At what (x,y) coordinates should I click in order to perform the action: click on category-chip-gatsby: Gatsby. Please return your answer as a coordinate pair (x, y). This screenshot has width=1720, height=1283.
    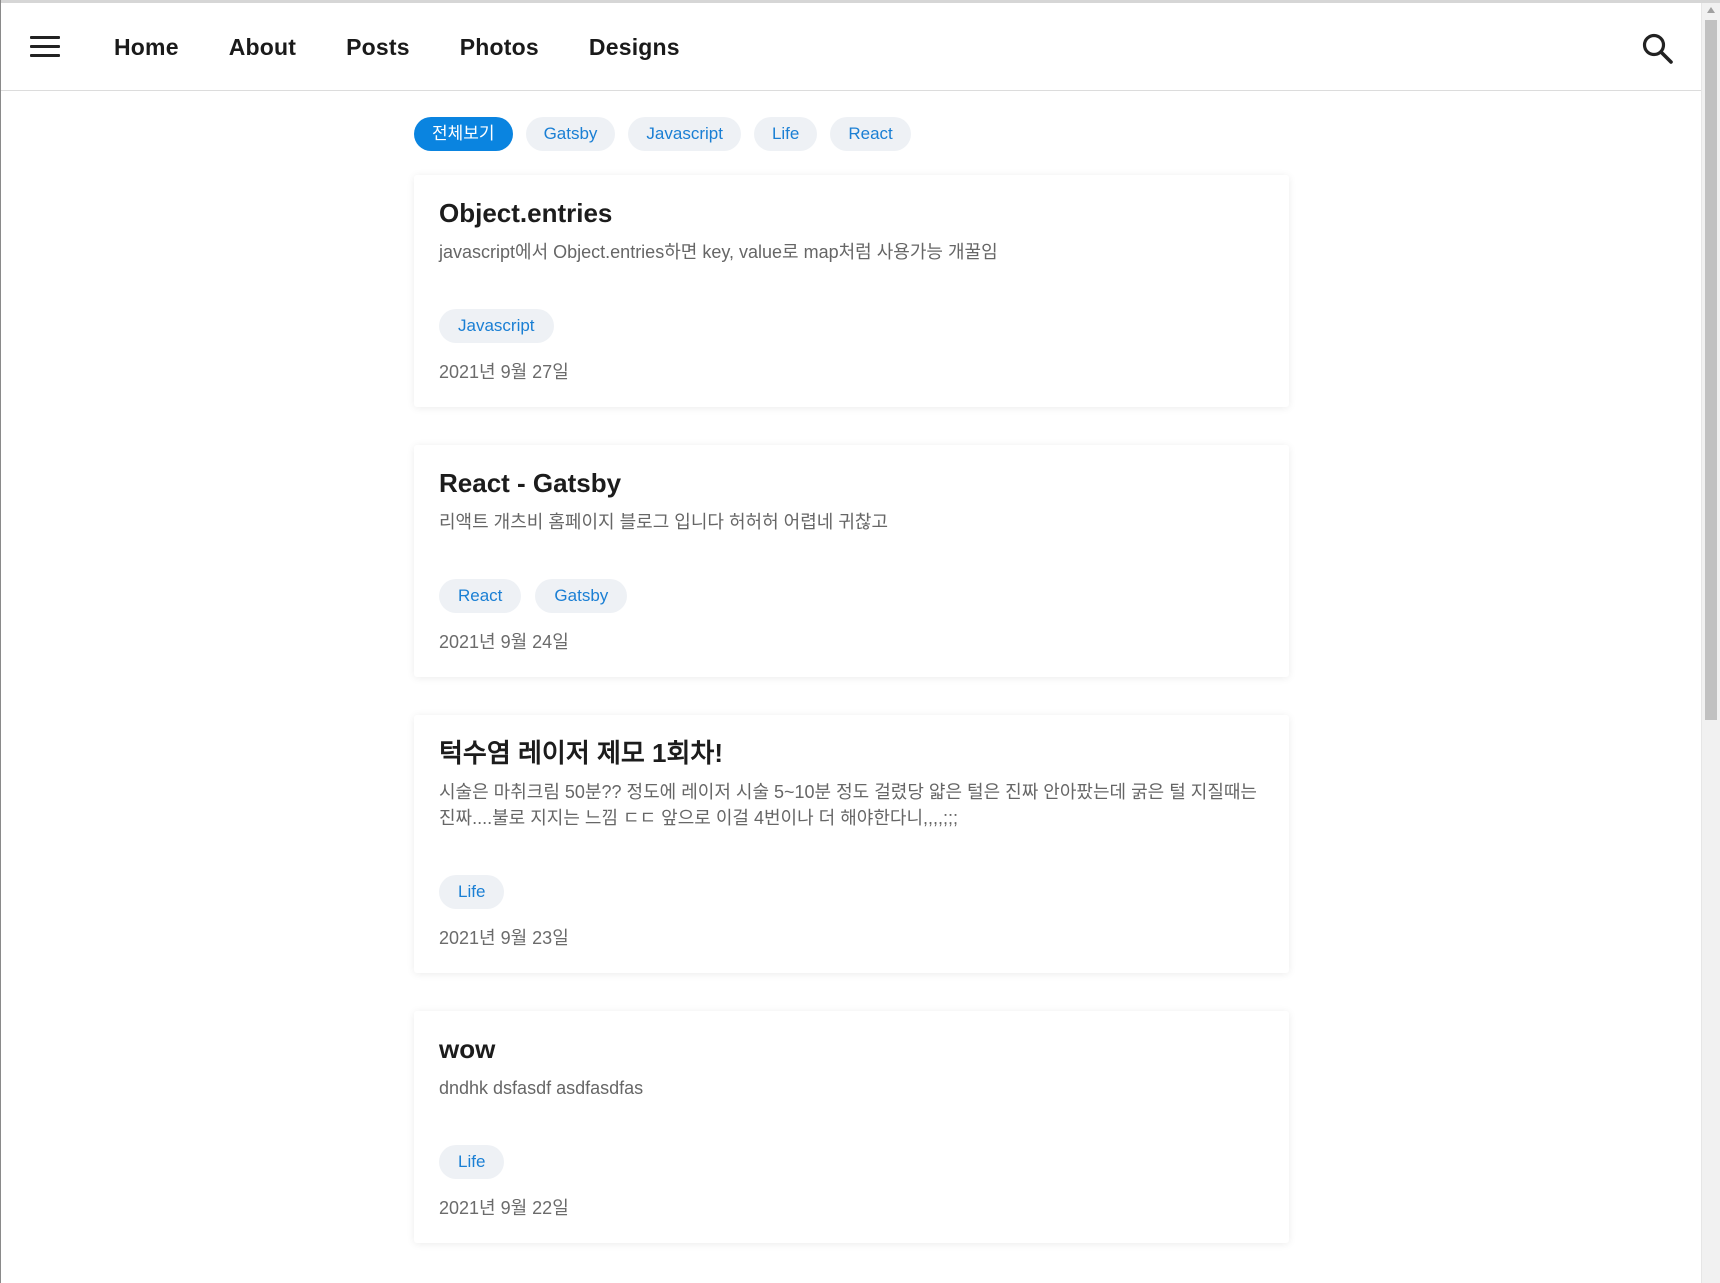
    Looking at the image, I should click on (570, 134).